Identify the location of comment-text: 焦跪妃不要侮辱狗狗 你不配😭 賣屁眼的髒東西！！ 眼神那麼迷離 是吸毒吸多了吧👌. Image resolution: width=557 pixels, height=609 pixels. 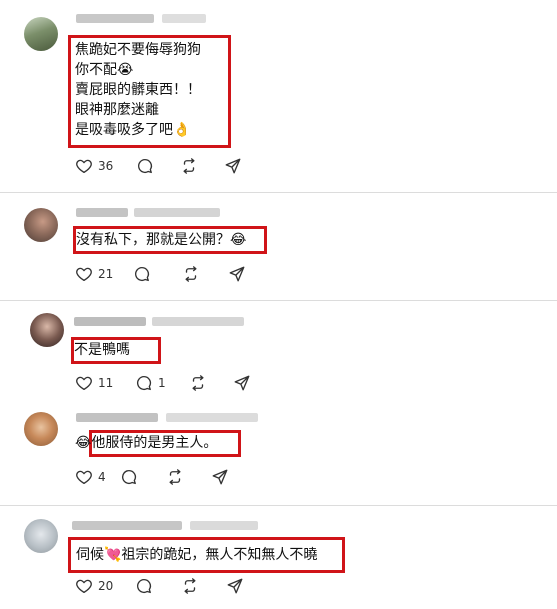
(138, 90).